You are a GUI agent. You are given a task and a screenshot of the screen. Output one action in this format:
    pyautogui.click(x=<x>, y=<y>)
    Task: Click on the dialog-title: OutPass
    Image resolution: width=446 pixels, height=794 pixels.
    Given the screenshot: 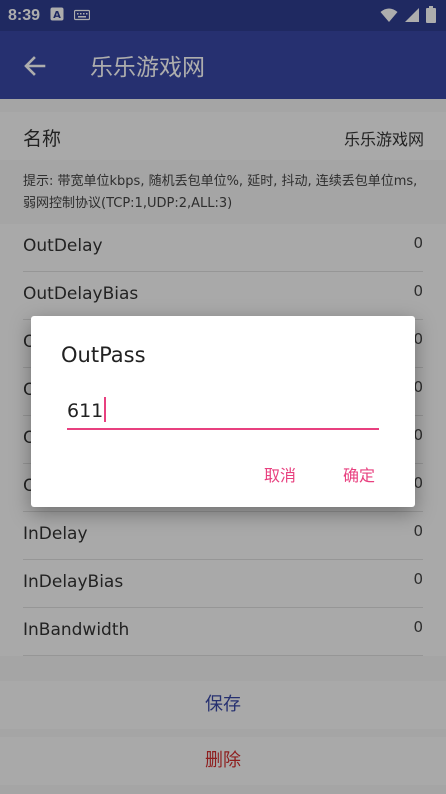 What is the action you would take?
    pyautogui.click(x=103, y=355)
    